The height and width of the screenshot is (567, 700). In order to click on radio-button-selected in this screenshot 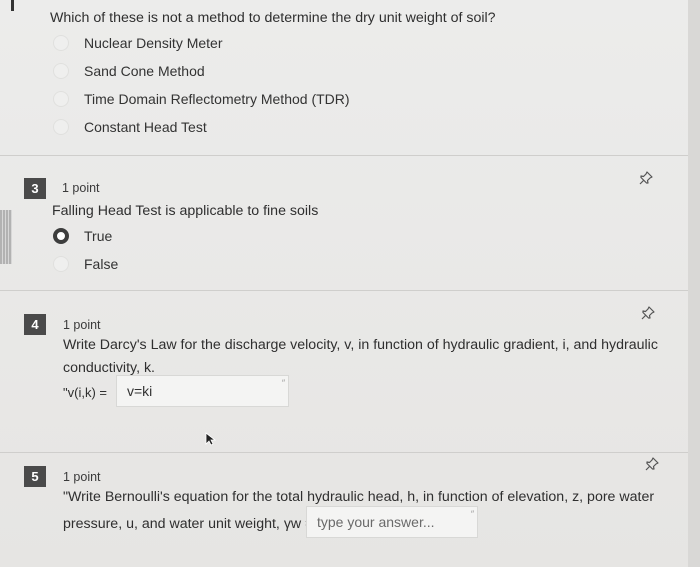, I will do `click(61, 236)`.